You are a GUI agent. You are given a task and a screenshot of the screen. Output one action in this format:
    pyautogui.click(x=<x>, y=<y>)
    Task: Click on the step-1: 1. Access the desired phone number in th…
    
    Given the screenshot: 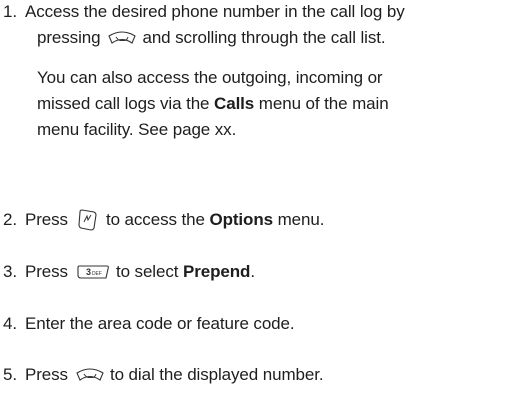 What is the action you would take?
    pyautogui.click(x=204, y=25)
    